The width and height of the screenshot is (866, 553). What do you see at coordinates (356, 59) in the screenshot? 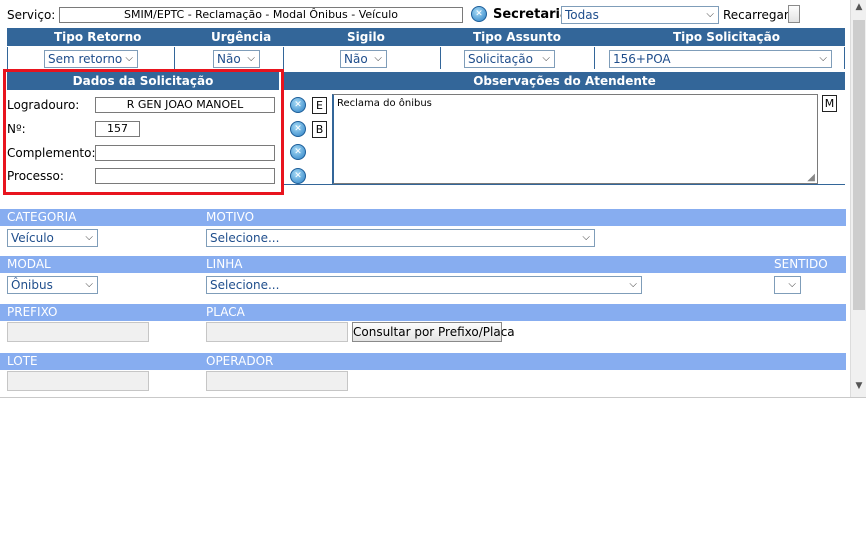
I see `sigilo-value: Não` at bounding box center [356, 59].